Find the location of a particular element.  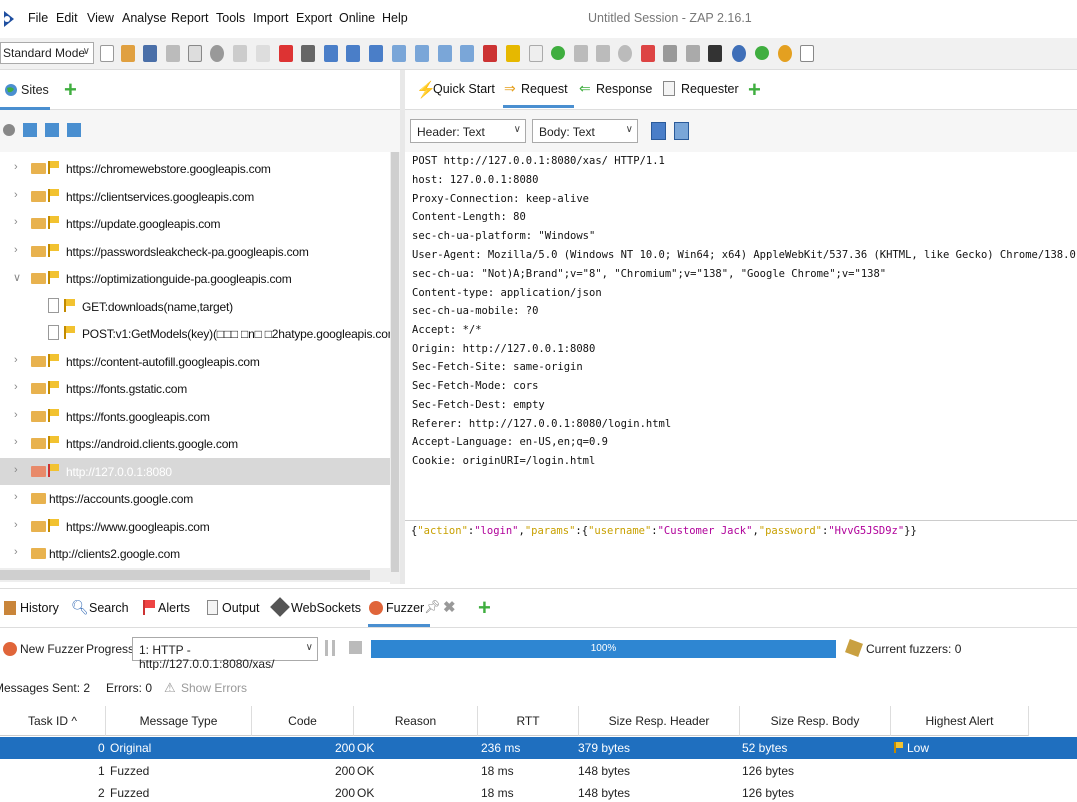

body-view-select: Body: Text ∨ is located at coordinates (585, 131).